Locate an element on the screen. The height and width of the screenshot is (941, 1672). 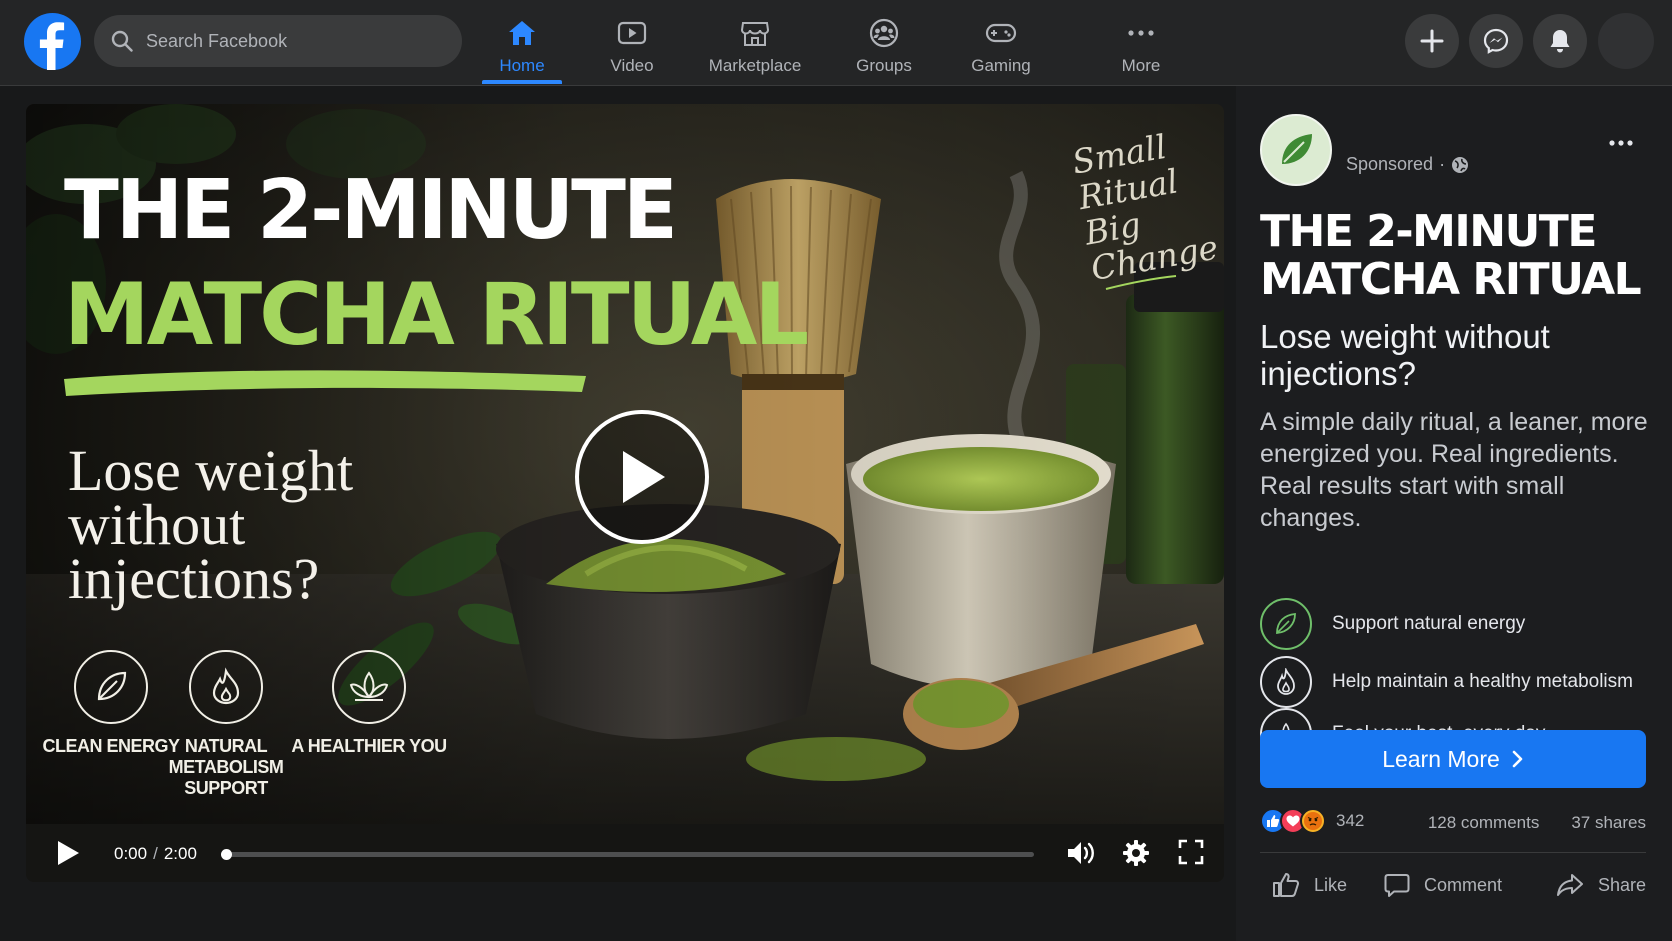
search-icon is located at coordinates (122, 41).